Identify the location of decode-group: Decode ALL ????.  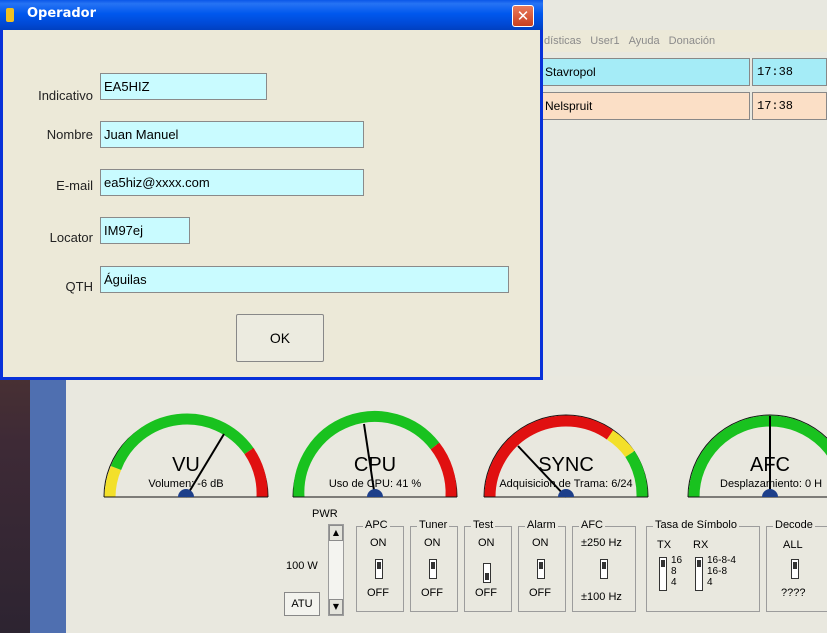
(796, 565).